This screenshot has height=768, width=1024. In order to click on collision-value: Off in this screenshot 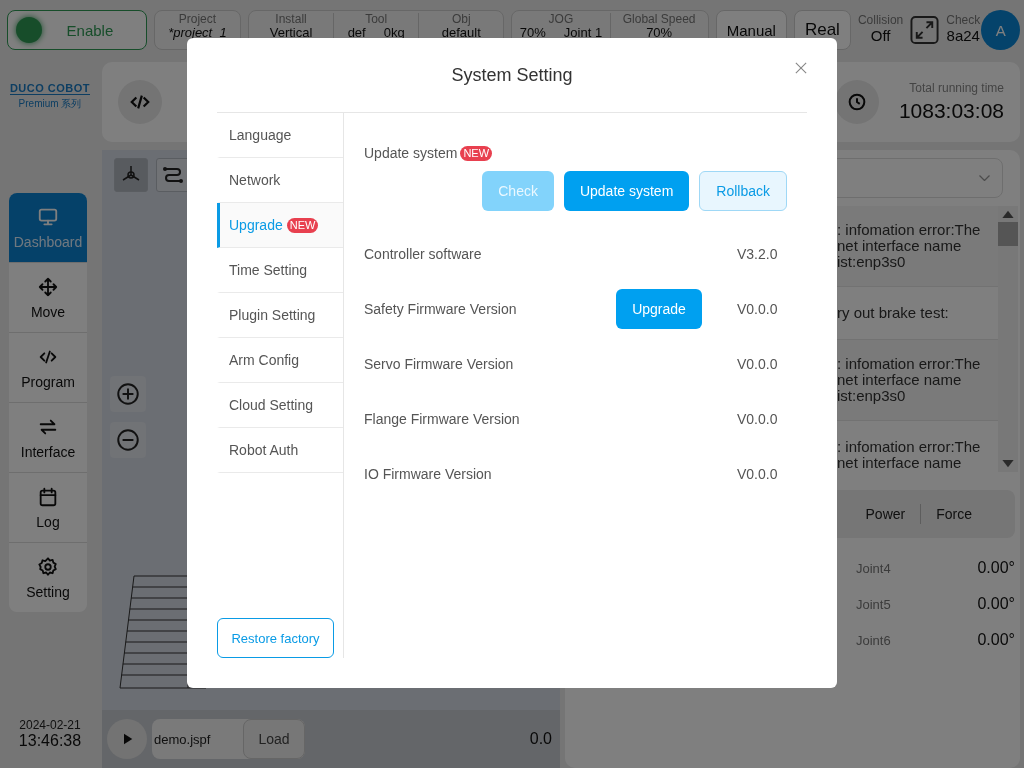, I will do `click(880, 35)`.